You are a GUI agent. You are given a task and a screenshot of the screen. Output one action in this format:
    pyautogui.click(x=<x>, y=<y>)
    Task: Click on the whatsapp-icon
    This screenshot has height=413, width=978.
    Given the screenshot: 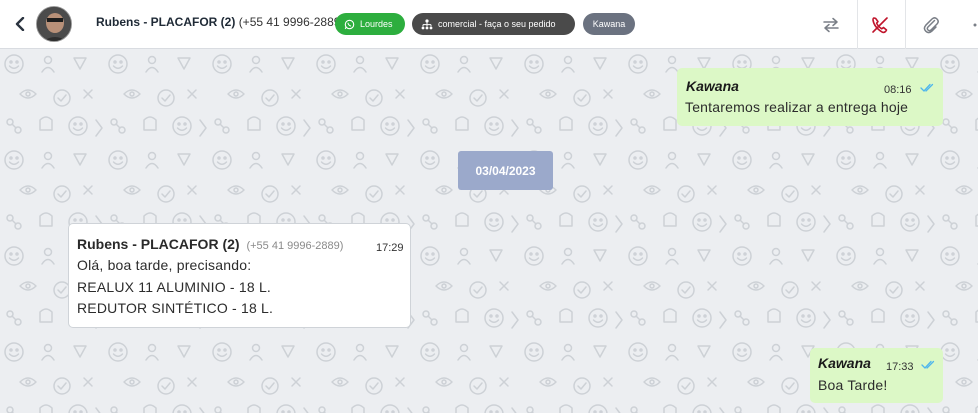 What is the action you would take?
    pyautogui.click(x=349, y=24)
    